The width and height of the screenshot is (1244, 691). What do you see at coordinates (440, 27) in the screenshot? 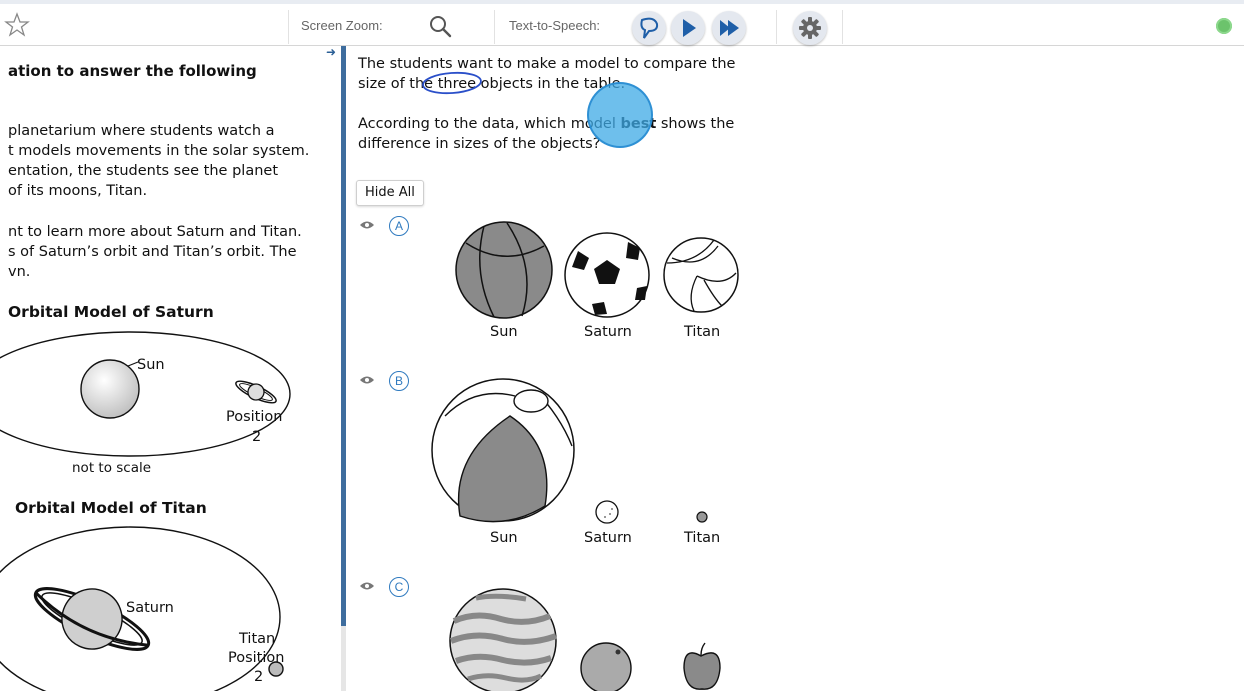
I see `zoom-magnifier-icon` at bounding box center [440, 27].